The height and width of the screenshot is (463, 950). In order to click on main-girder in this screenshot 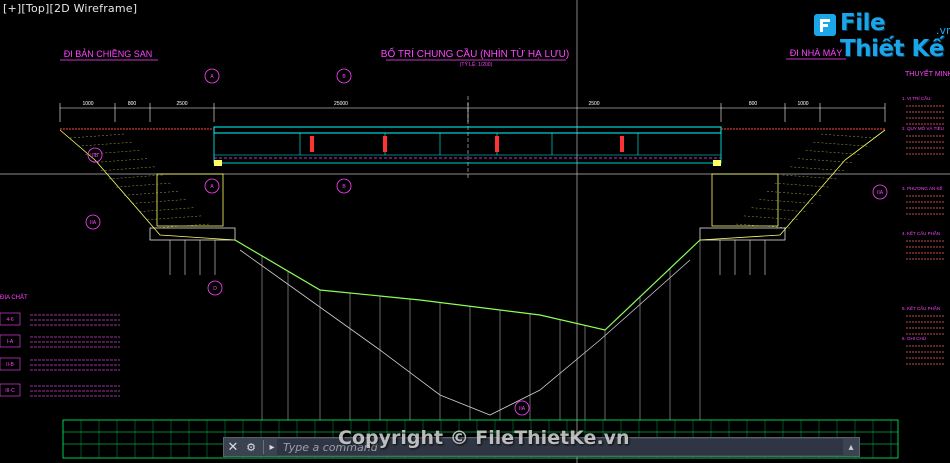, I will do `click(467, 148)`.